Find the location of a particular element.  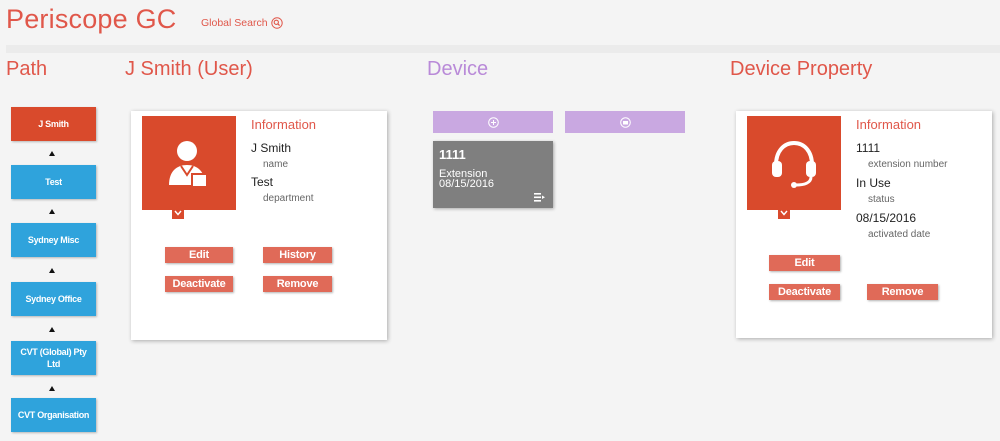

device-remove-button: Remove is located at coordinates (902, 292).